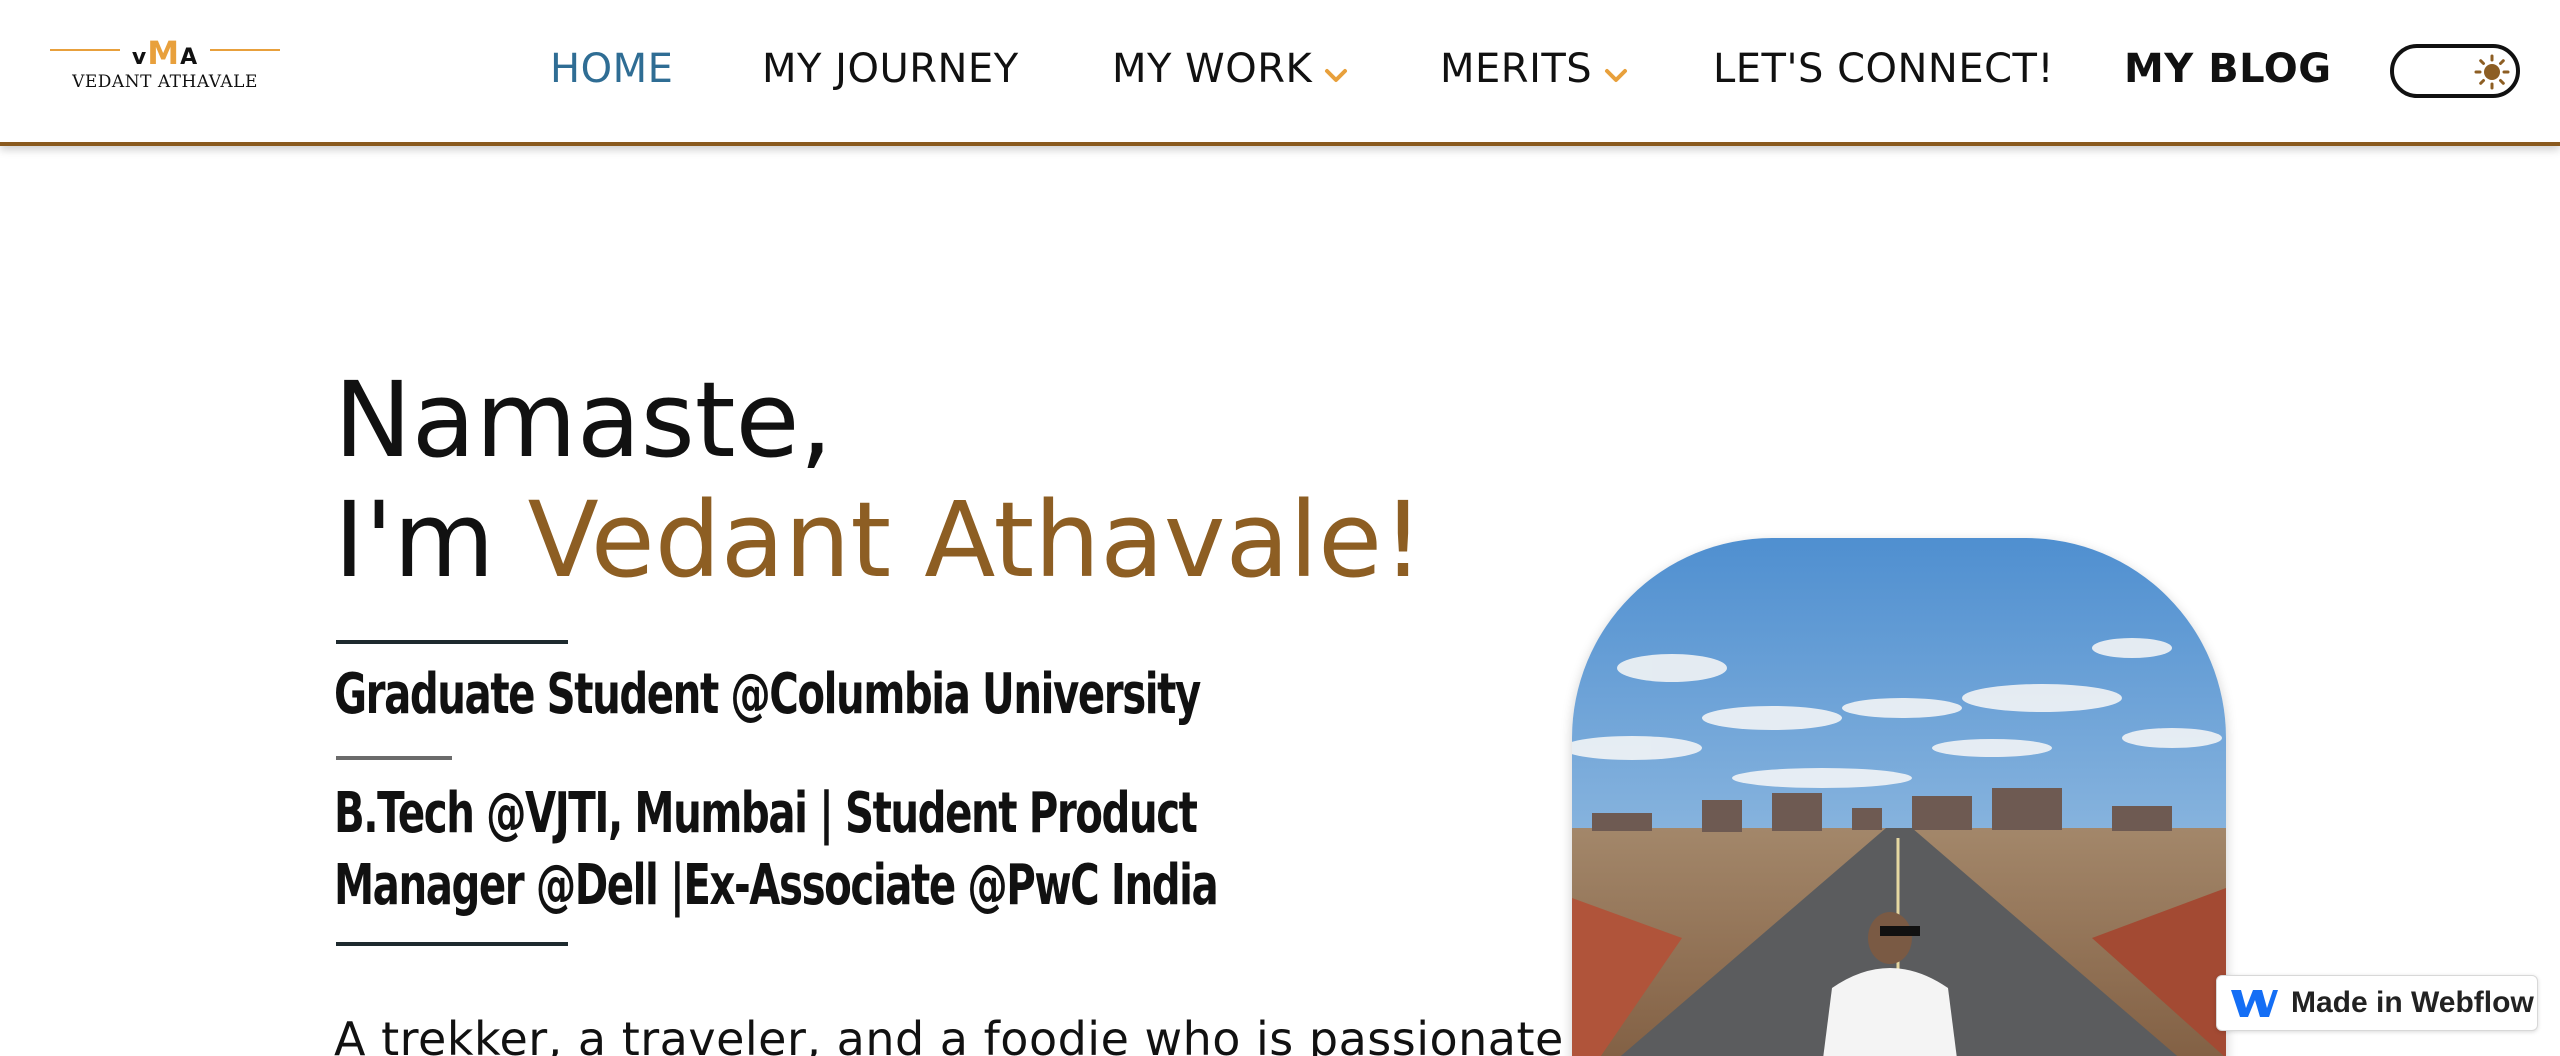 Image resolution: width=2560 pixels, height=1056 pixels. I want to click on subtitle-education: Graduate Student @Columbia University, so click(767, 694).